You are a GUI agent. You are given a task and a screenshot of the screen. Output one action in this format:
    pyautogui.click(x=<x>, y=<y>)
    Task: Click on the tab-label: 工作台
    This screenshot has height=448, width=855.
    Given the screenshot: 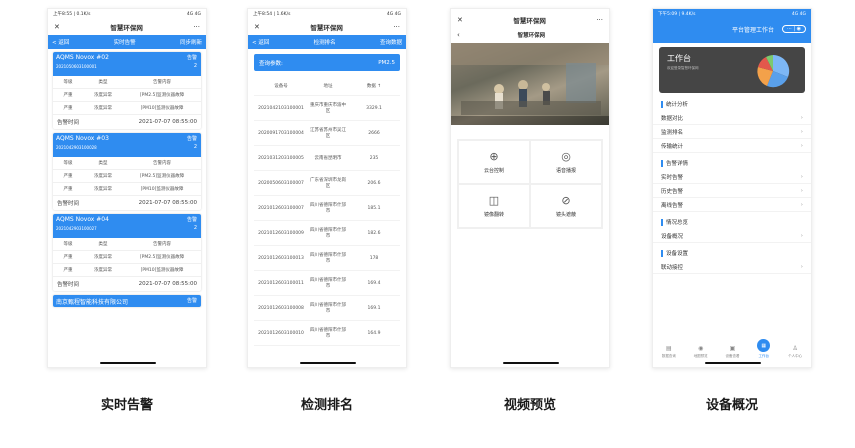 What is the action you would take?
    pyautogui.click(x=764, y=356)
    